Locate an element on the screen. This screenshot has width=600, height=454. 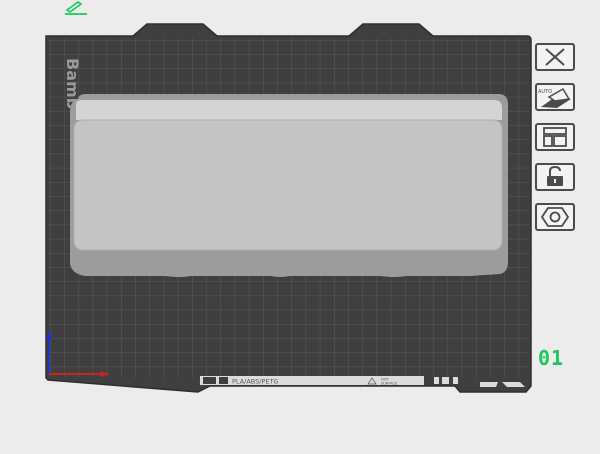
auto-orient-icon-text: AUTO is located at coordinates (545, 92).